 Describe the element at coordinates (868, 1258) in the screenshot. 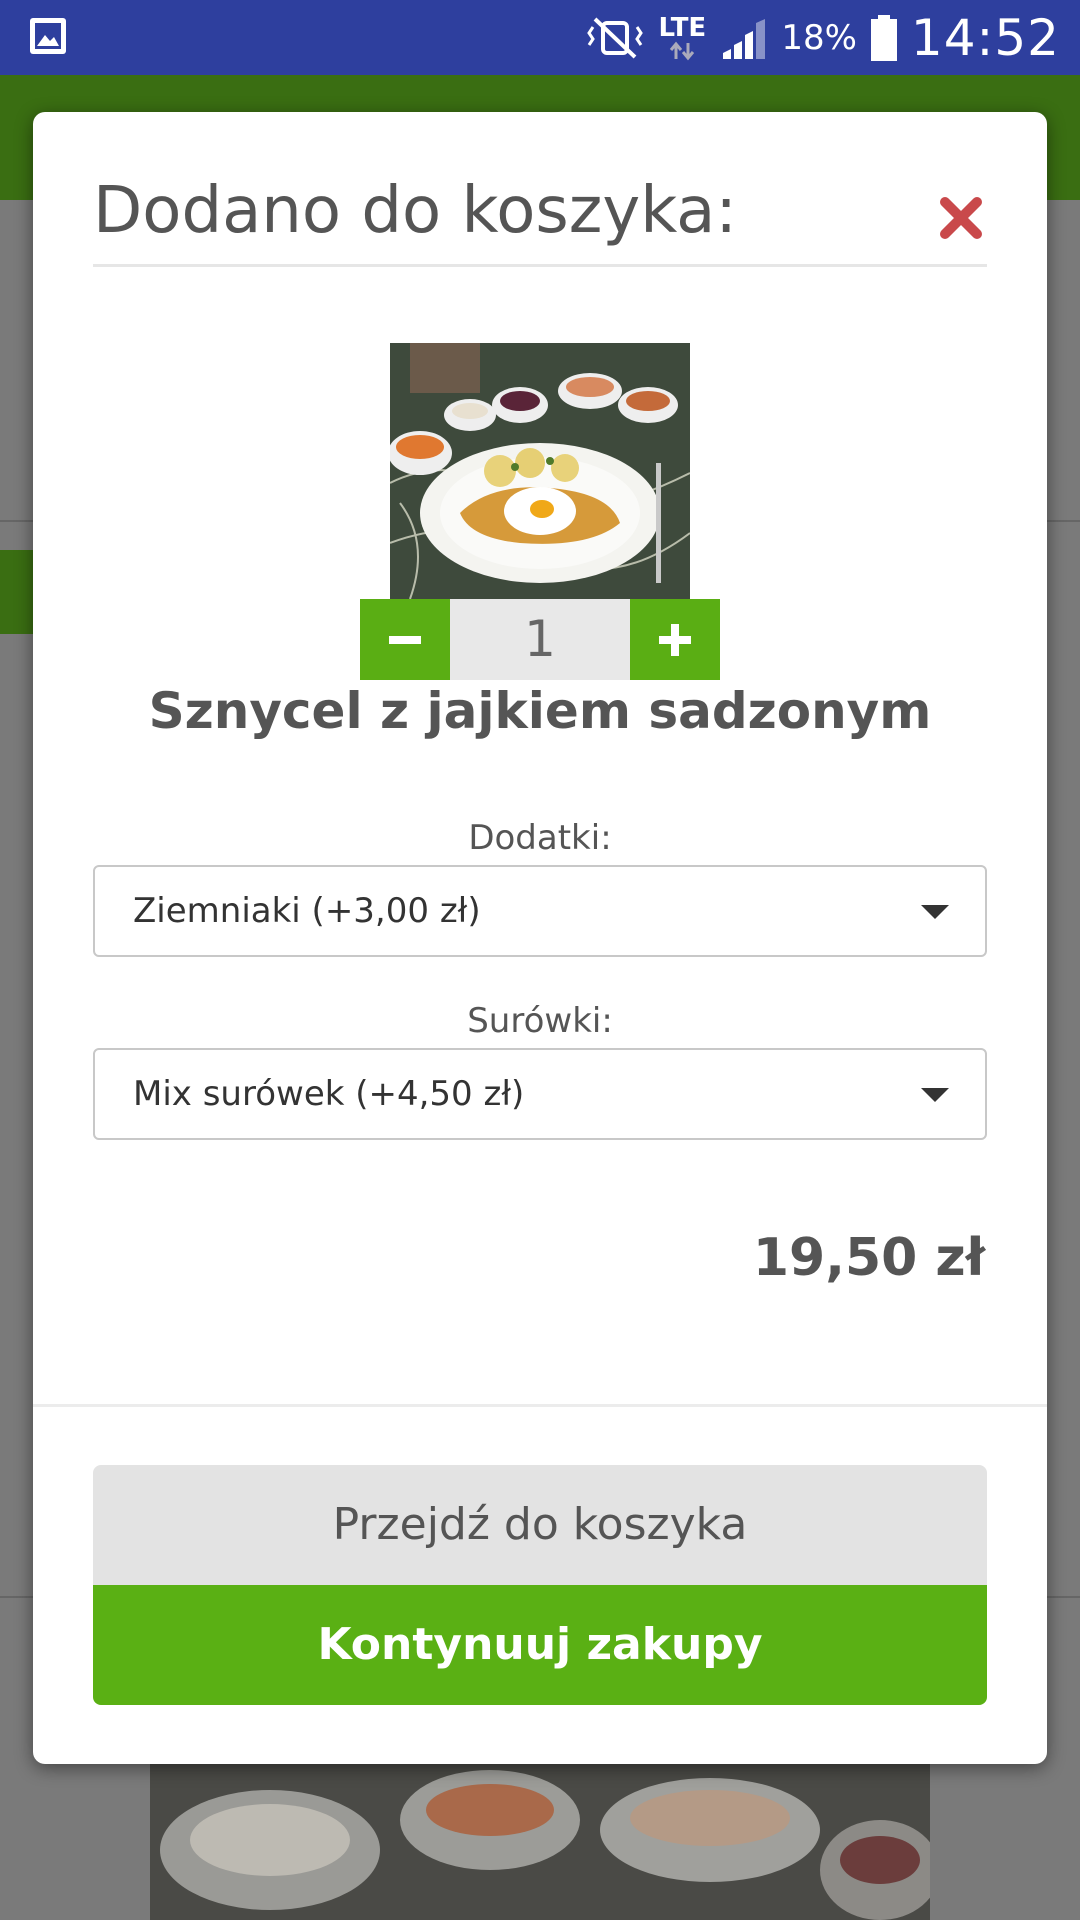

I see `total-price: 19,50 zł` at that location.